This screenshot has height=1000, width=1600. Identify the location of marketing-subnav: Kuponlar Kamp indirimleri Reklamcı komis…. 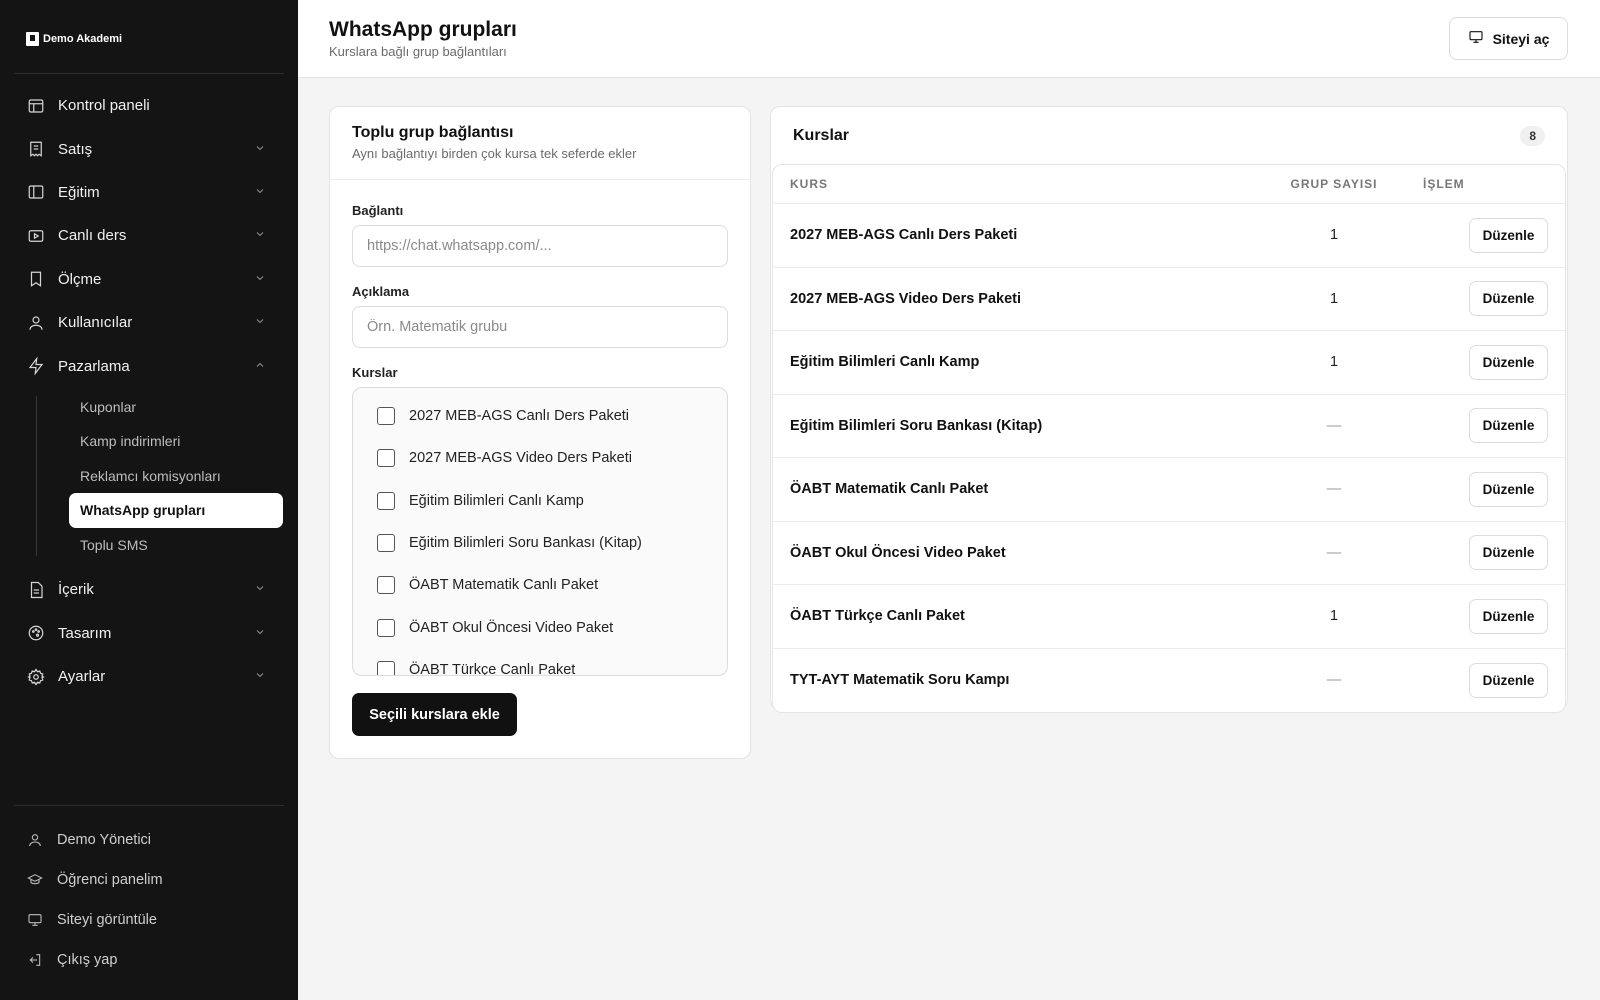
(149, 476).